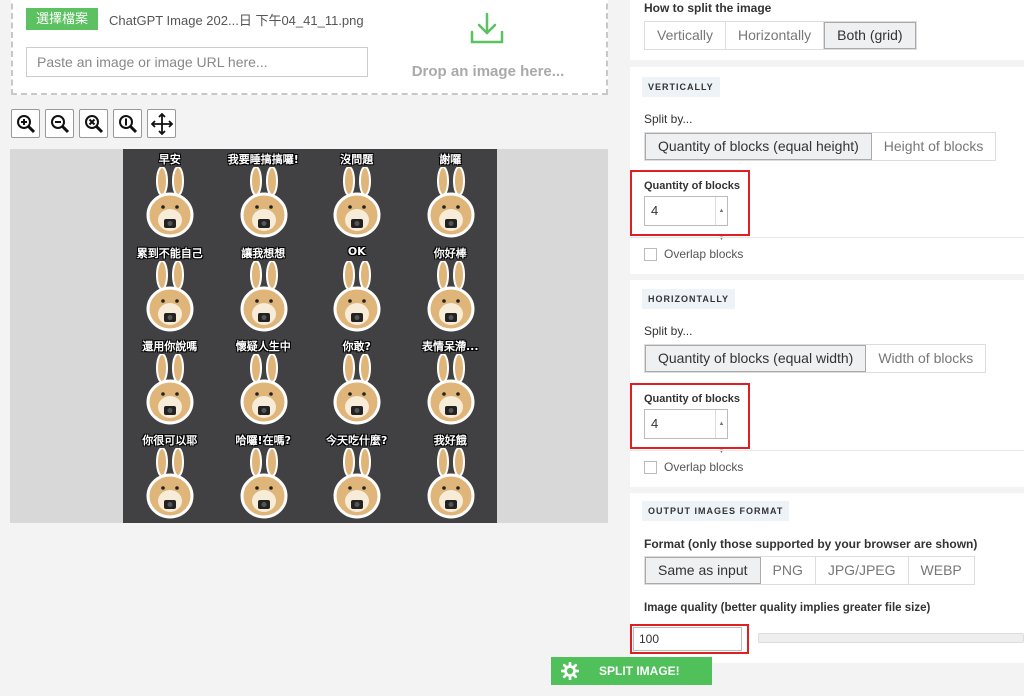 The height and width of the screenshot is (696, 1024). Describe the element at coordinates (170, 440) in the screenshot. I see `sticker-label: 你很可以耶` at that location.